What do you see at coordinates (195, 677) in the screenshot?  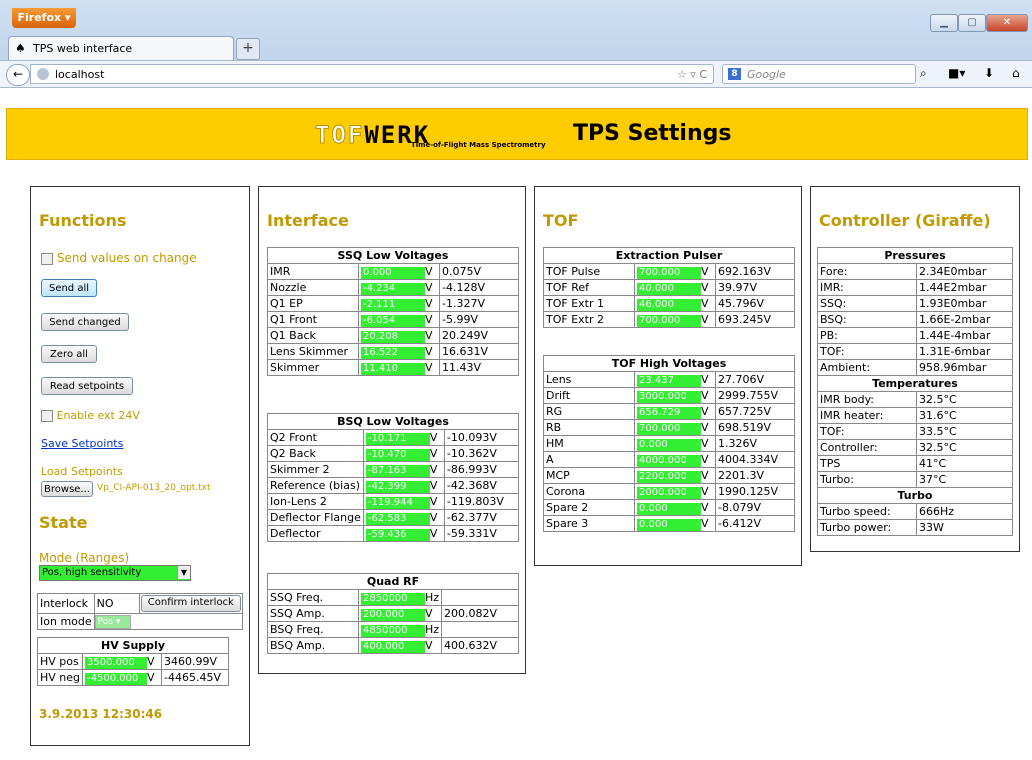 I see `hv-neg-readback: -4465.45V` at bounding box center [195, 677].